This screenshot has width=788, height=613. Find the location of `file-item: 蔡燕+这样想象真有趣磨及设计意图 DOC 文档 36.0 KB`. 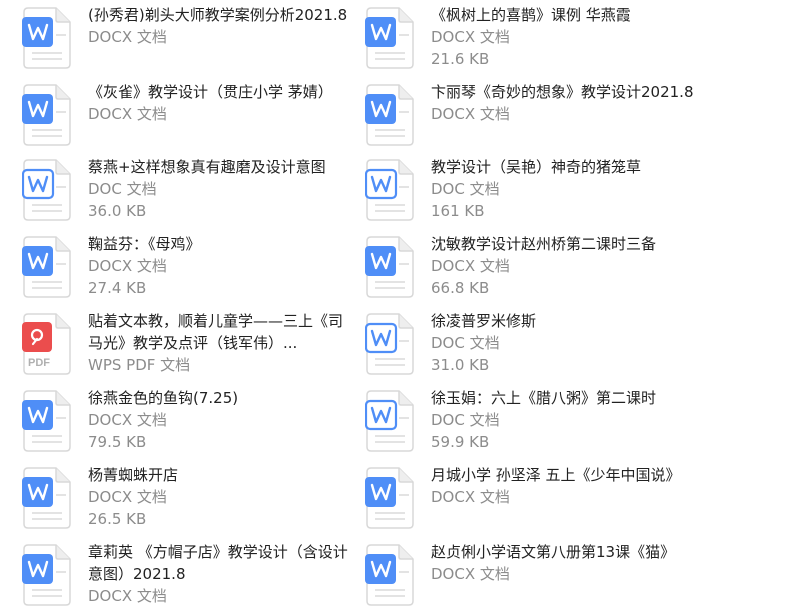

file-item: 蔡燕+这样想象真有趣磨及设计意图 DOC 文档 36.0 KB is located at coordinates (189, 191).